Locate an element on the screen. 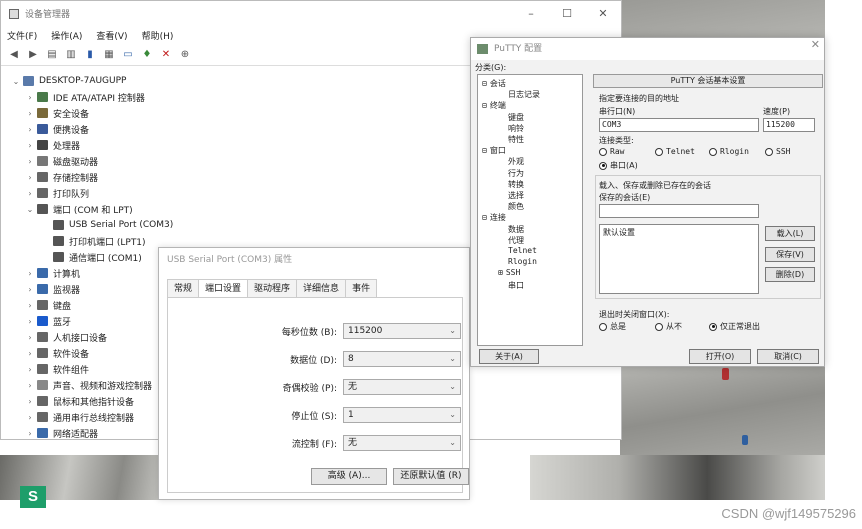  category-item: Telnet is located at coordinates (522, 250).